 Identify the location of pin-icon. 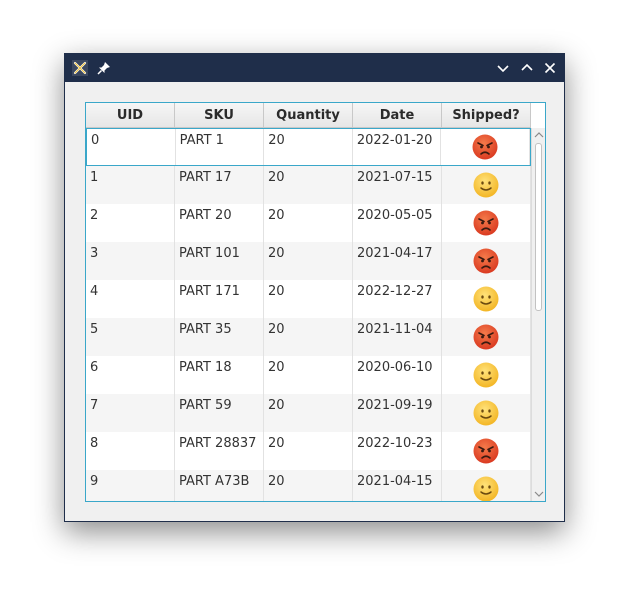
(104, 68).